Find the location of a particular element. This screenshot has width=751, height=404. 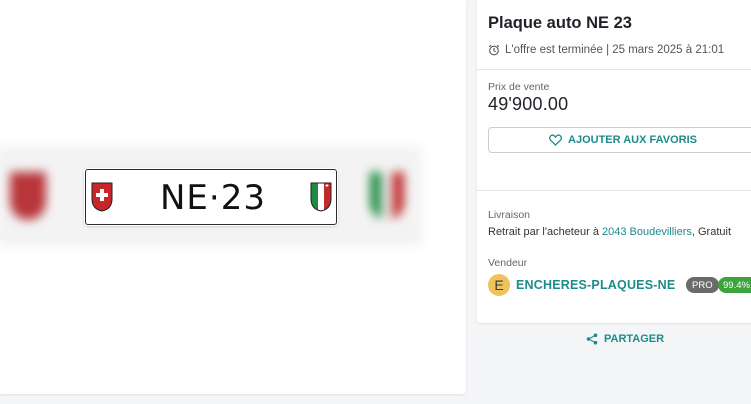

heart-icon is located at coordinates (555, 140).